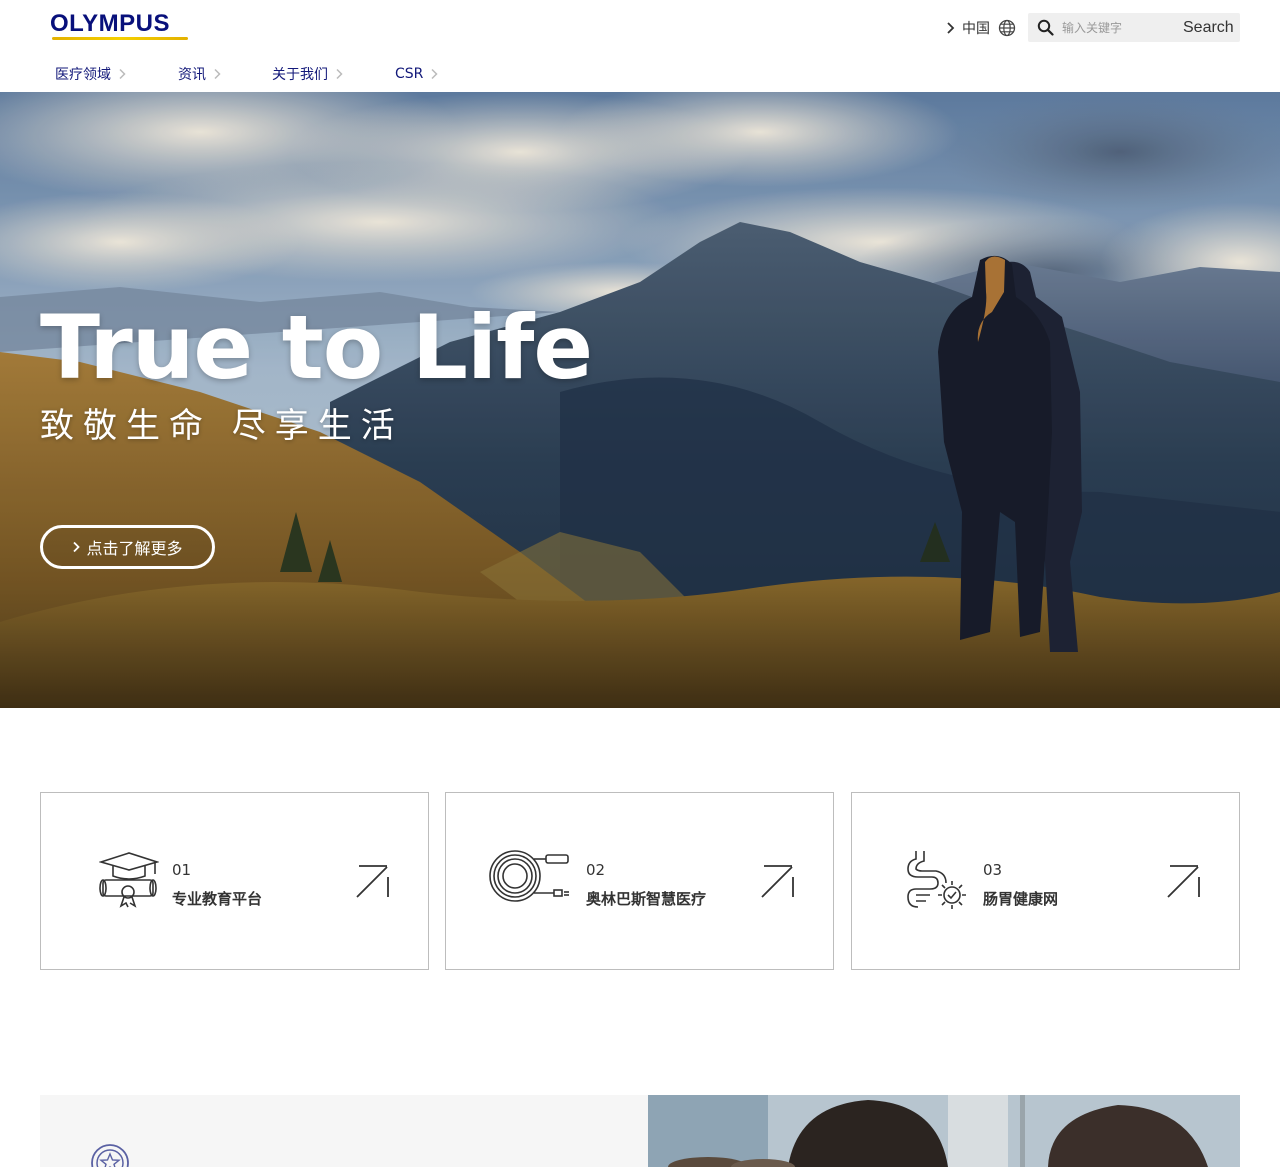 This screenshot has width=1280, height=1167. I want to click on olympus-logo: OLYMPUS, so click(120, 27).